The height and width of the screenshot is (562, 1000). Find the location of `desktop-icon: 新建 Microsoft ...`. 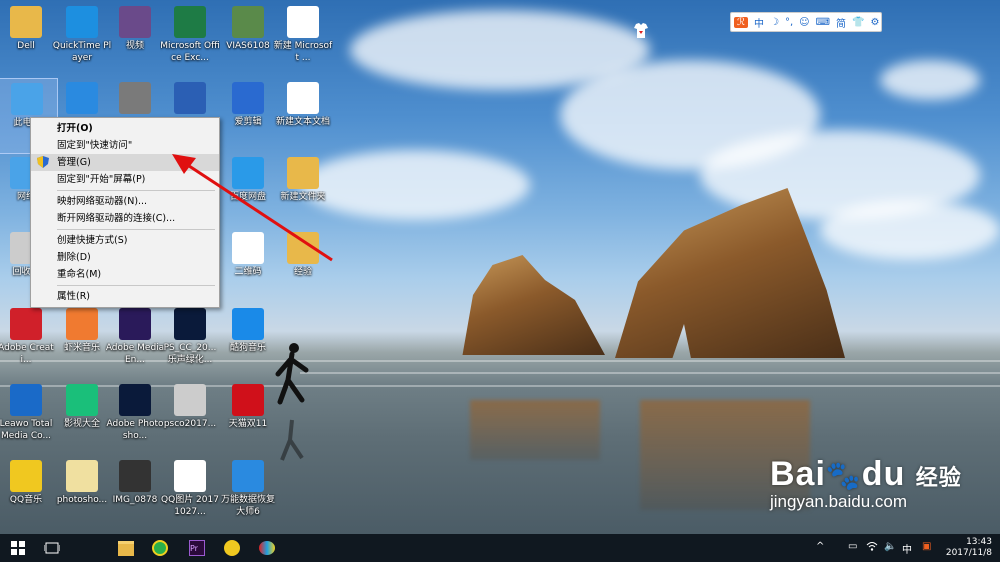

desktop-icon: 新建 Microsoft ... is located at coordinates (303, 39).